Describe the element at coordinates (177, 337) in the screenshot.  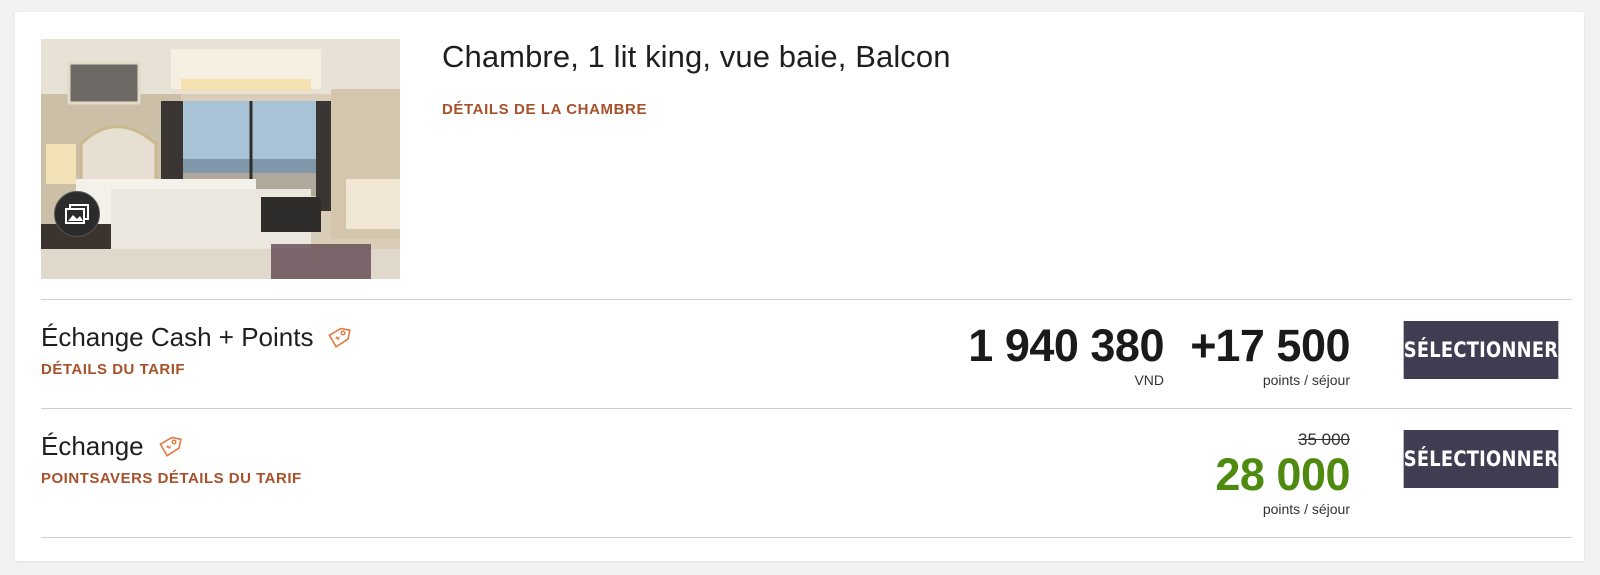
I see `rate-name-label: Échange Cash + Points` at that location.